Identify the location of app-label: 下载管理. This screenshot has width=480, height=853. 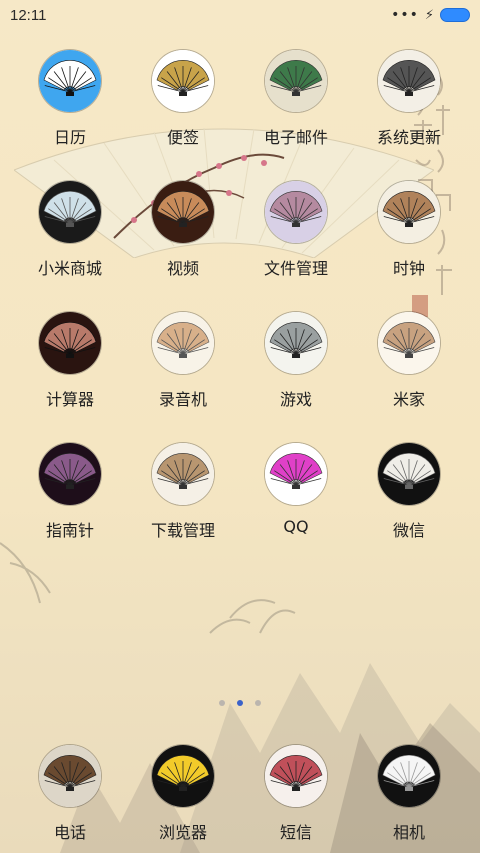
(182, 530).